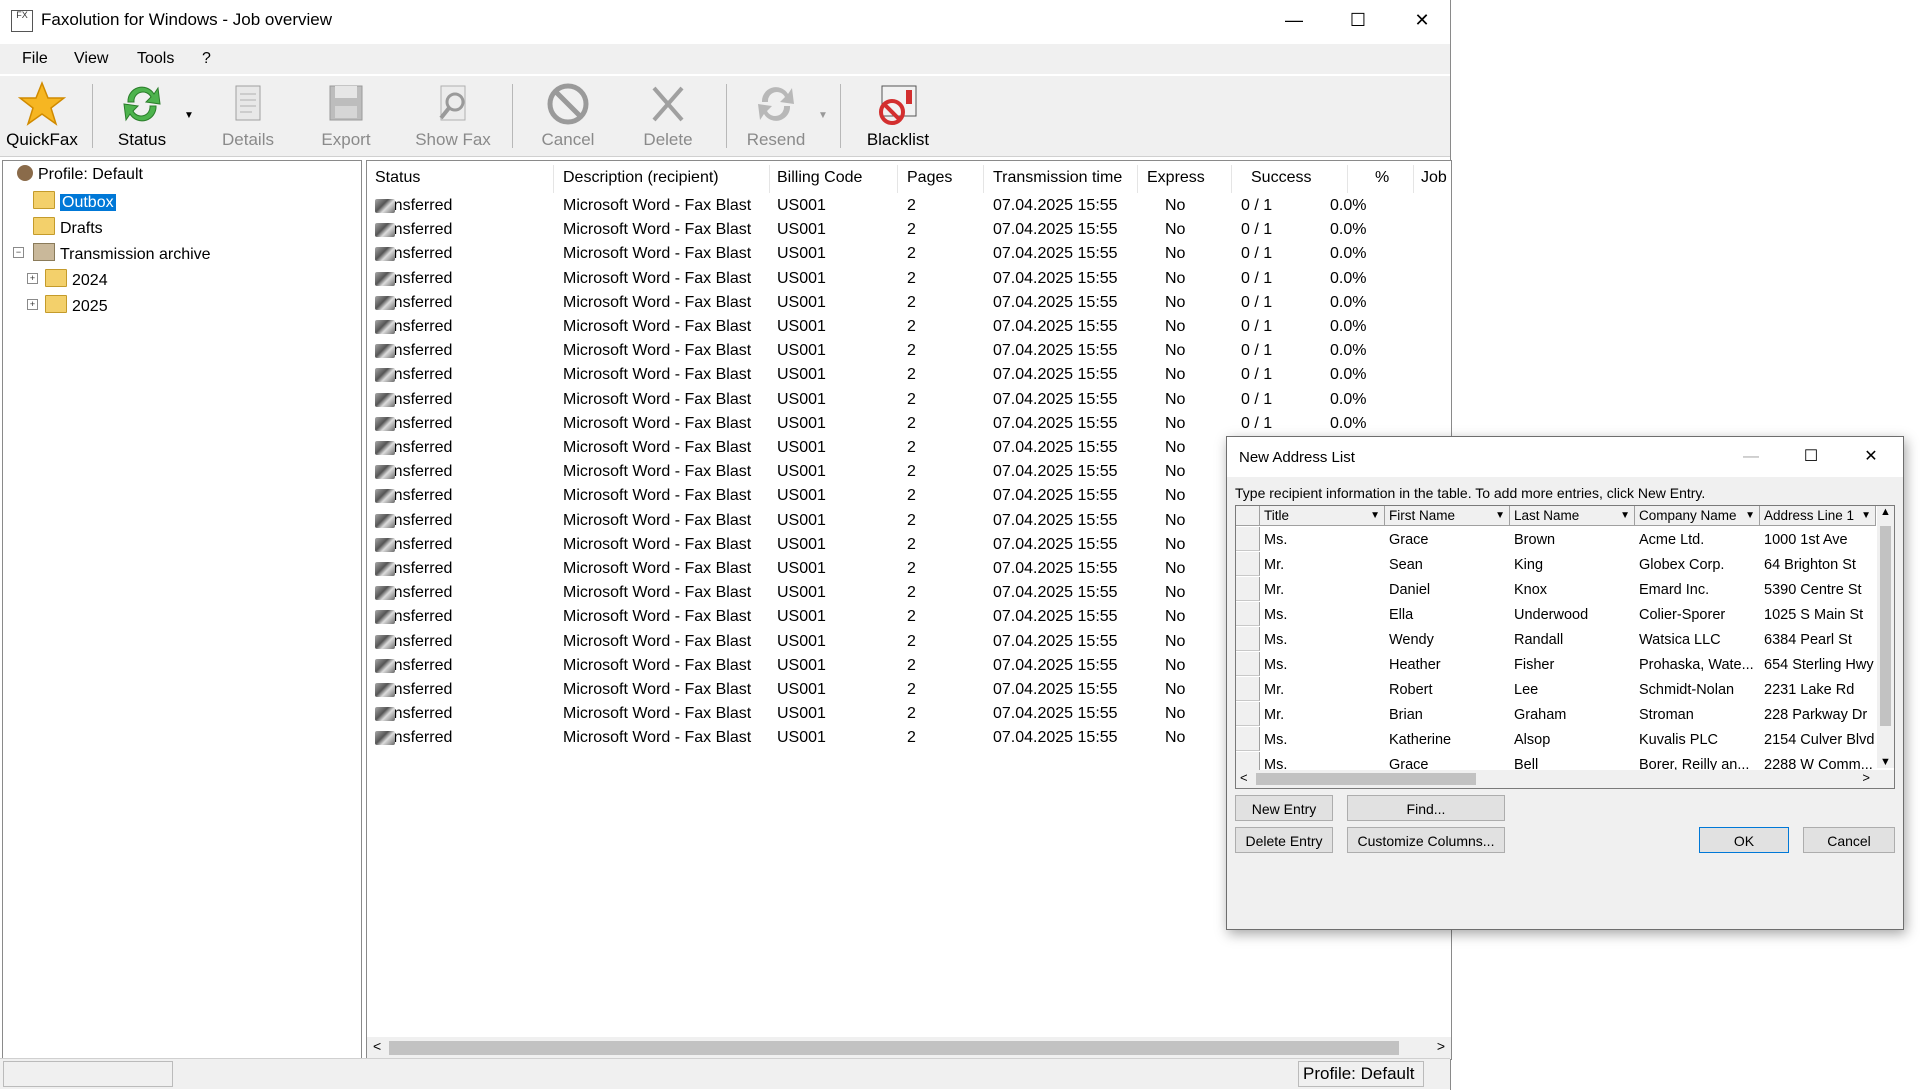 This screenshot has height=1090, width=1920. I want to click on address-cell: Alsop, so click(1573, 740).